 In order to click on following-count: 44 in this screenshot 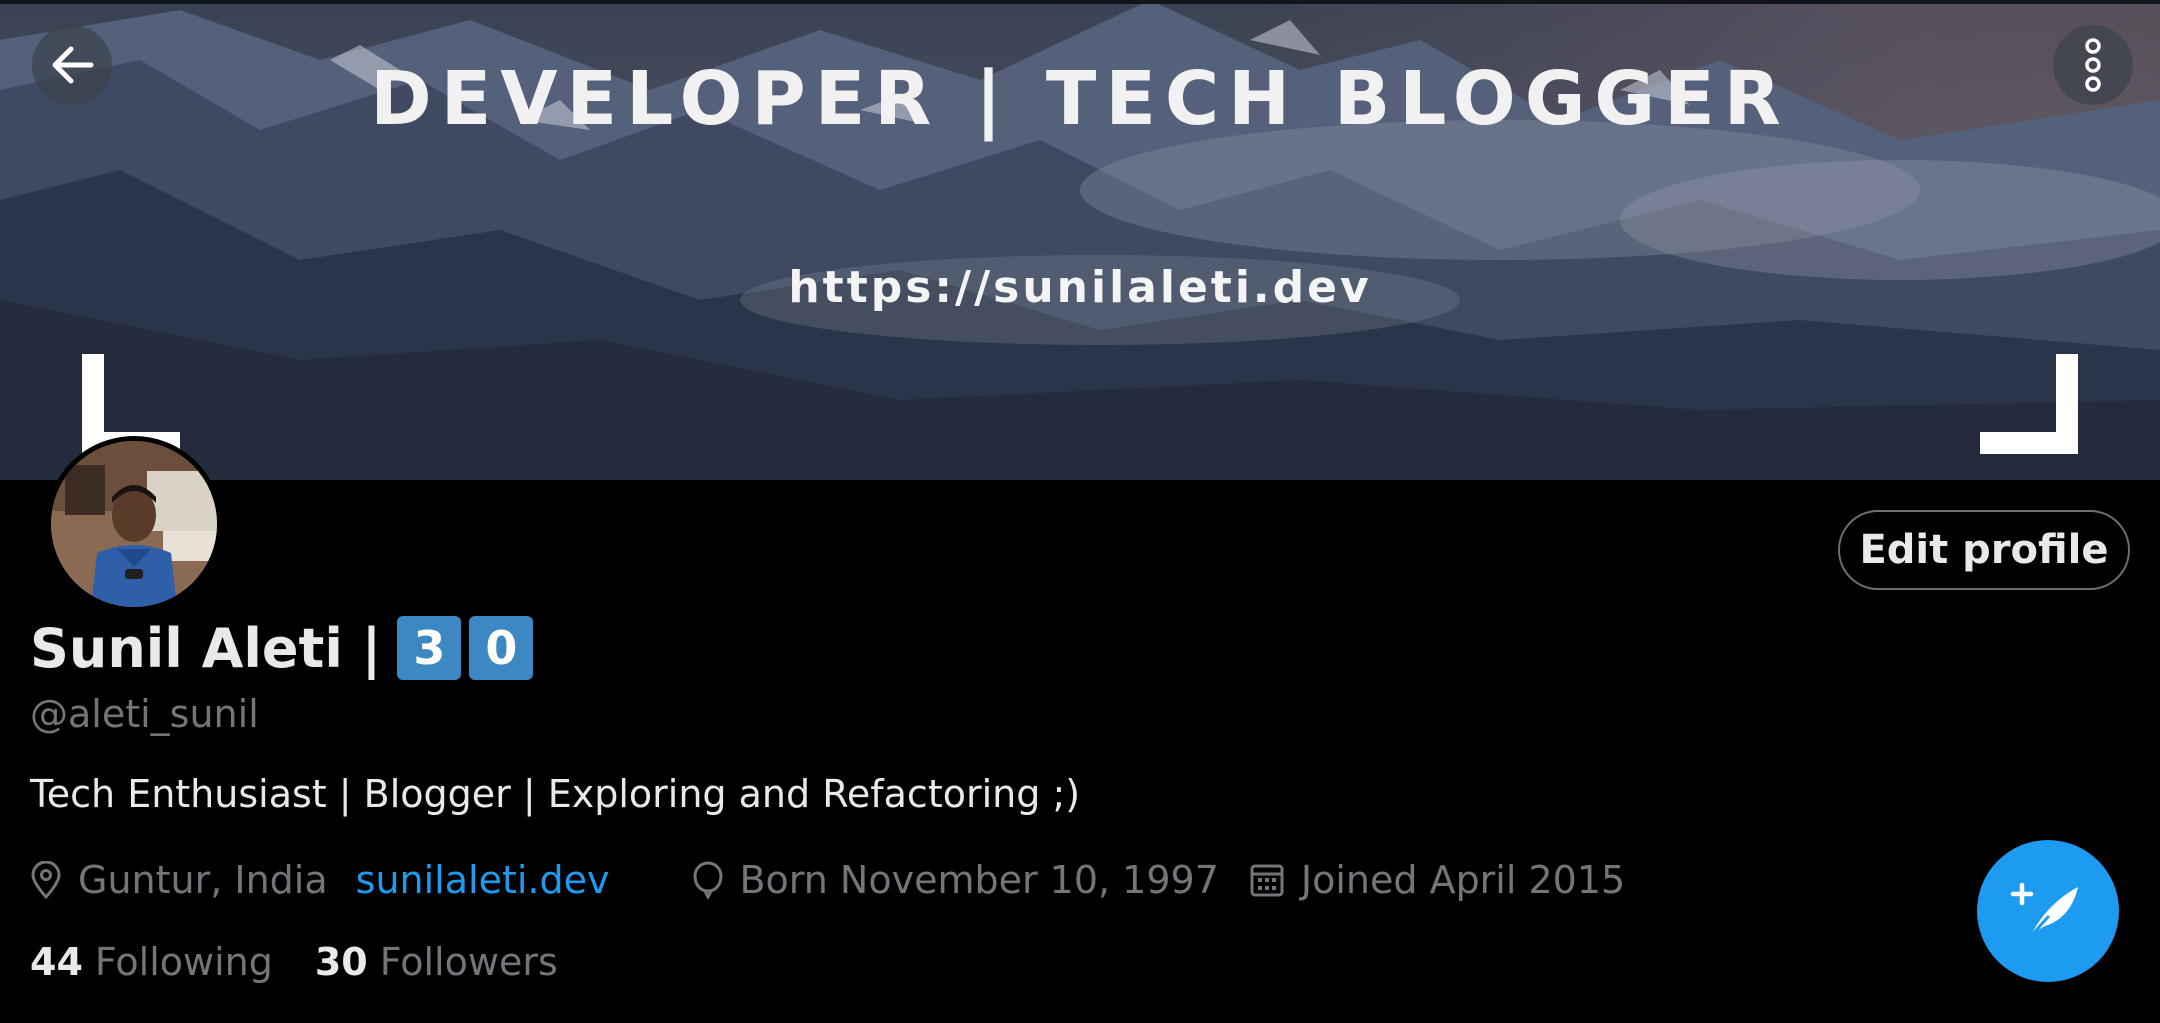, I will do `click(56, 962)`.